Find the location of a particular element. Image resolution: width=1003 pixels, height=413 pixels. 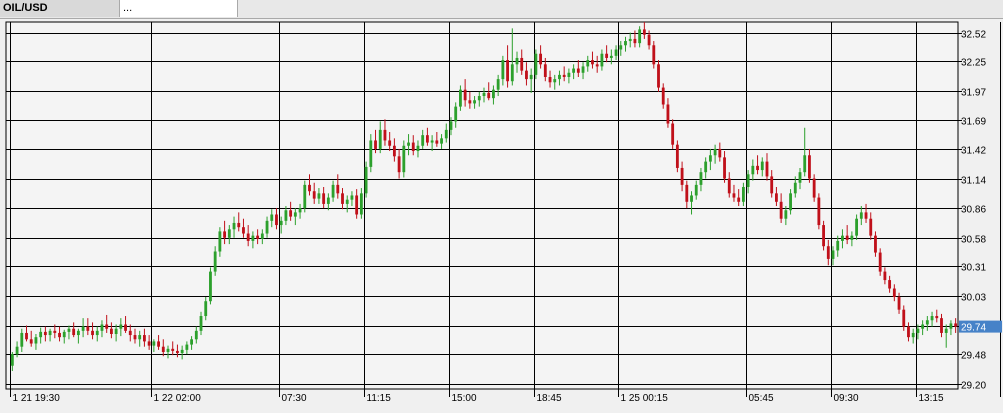

x-tick-label: 11:15 is located at coordinates (379, 398).